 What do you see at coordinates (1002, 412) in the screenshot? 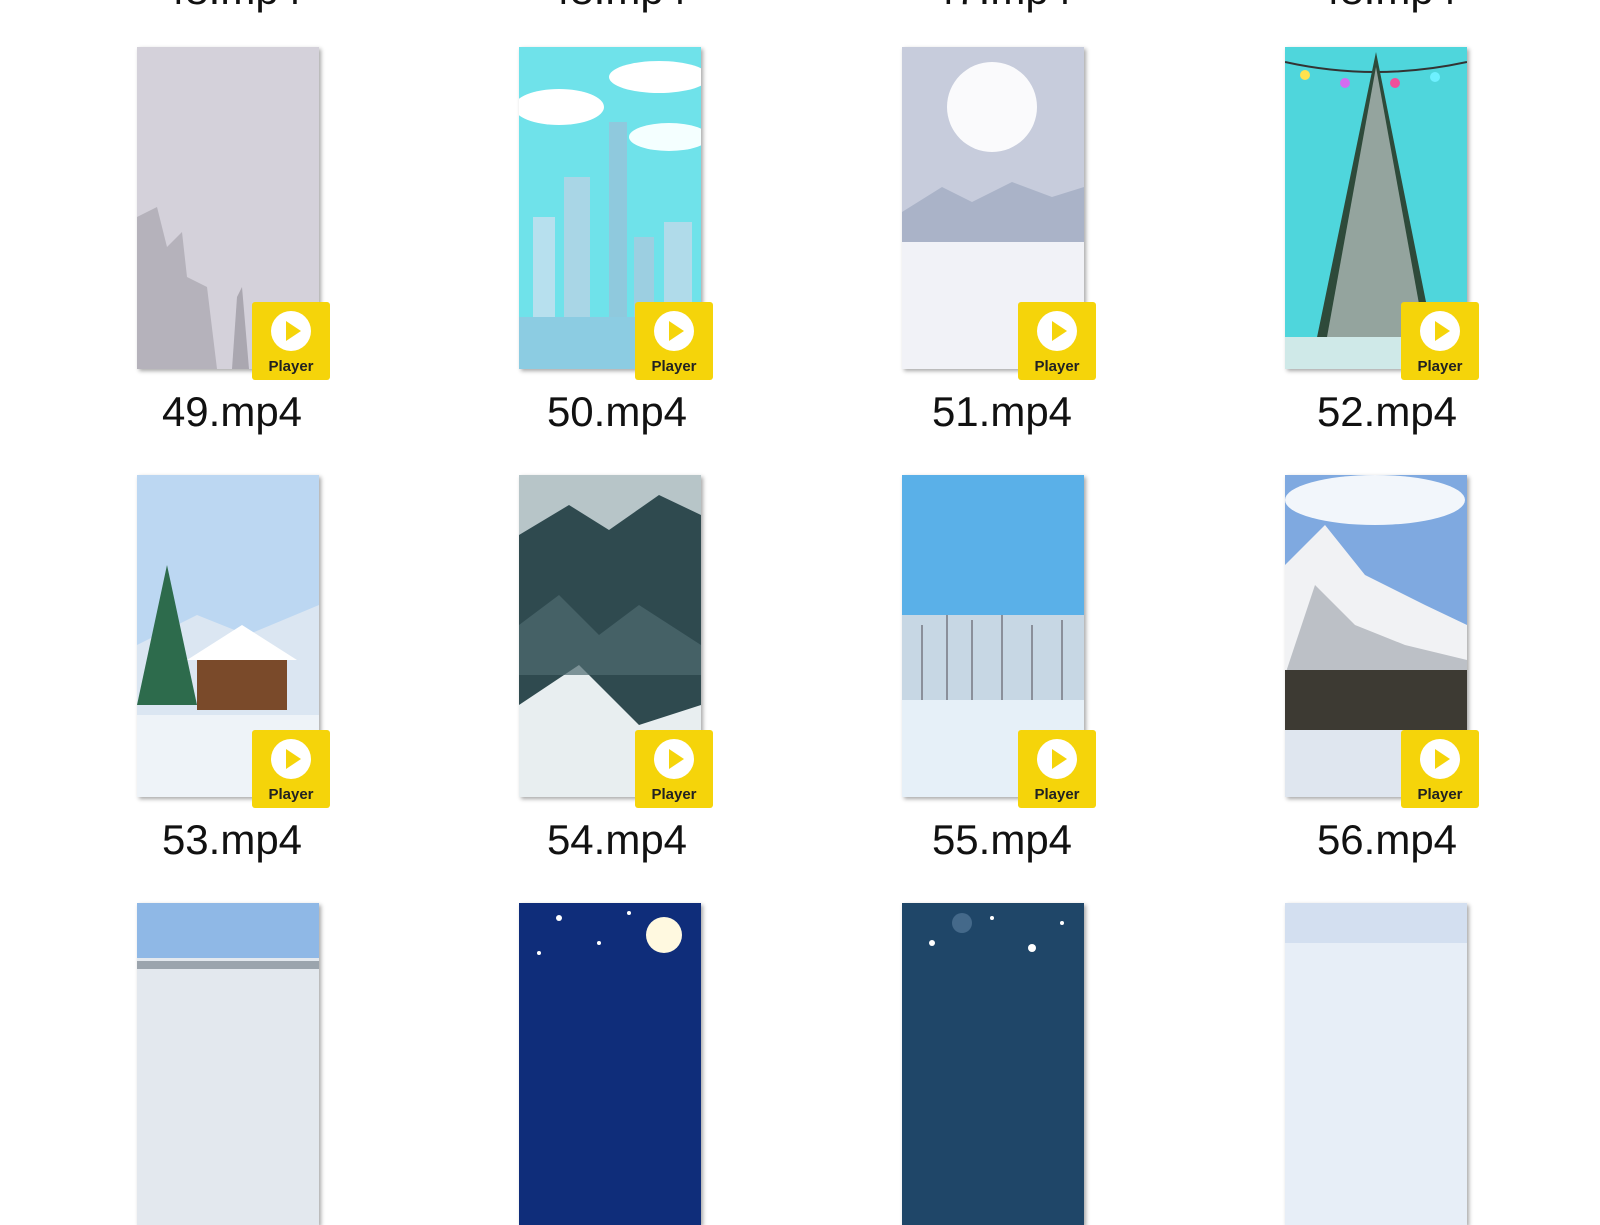
I see `file-name: 51.mp4` at bounding box center [1002, 412].